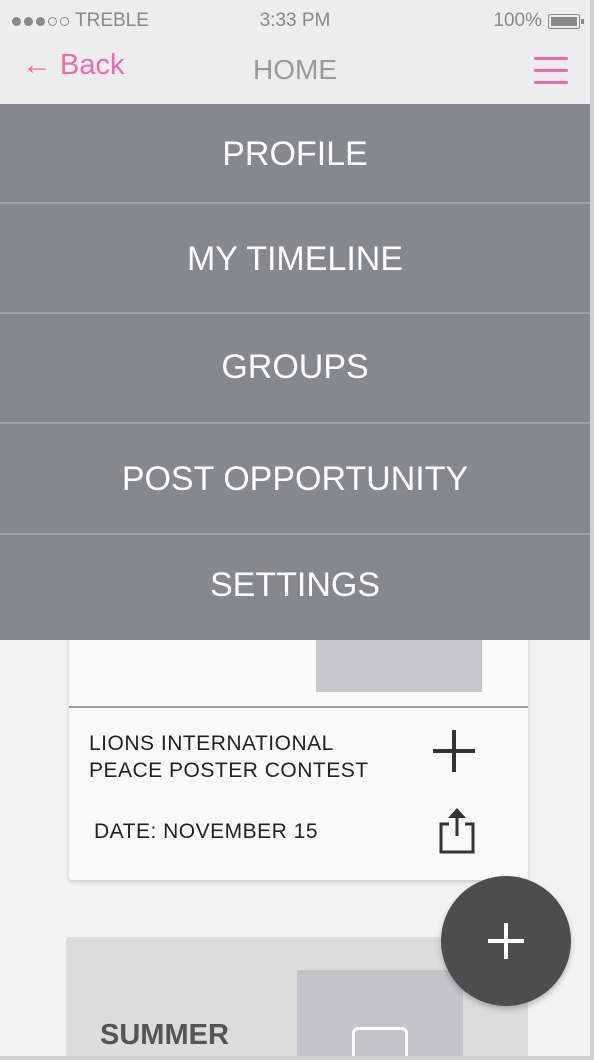 The height and width of the screenshot is (1060, 594). I want to click on card-title: LIONS INTERNATIONAL PEACE POSTER CONTEST, so click(249, 757).